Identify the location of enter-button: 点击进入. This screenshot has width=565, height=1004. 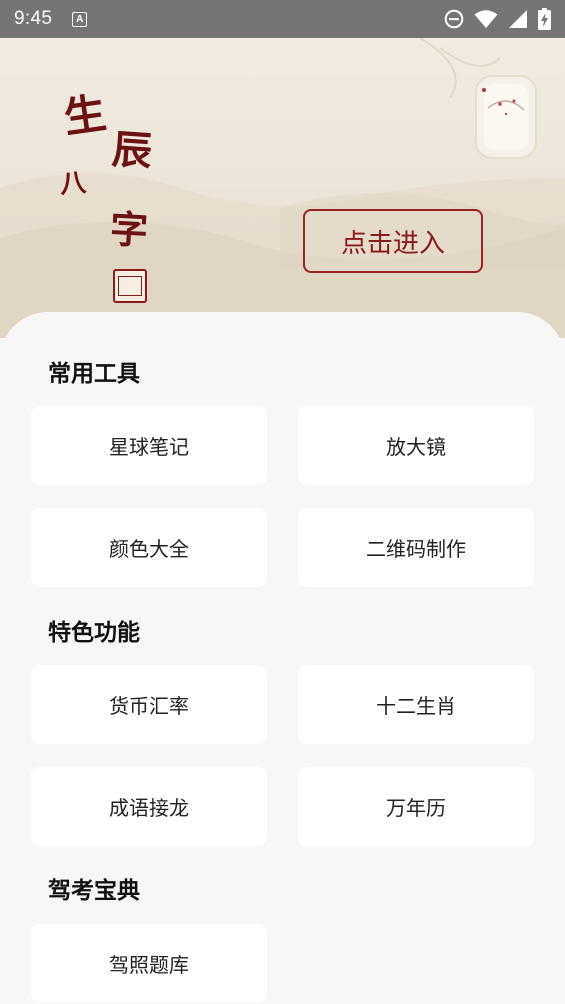
(393, 241).